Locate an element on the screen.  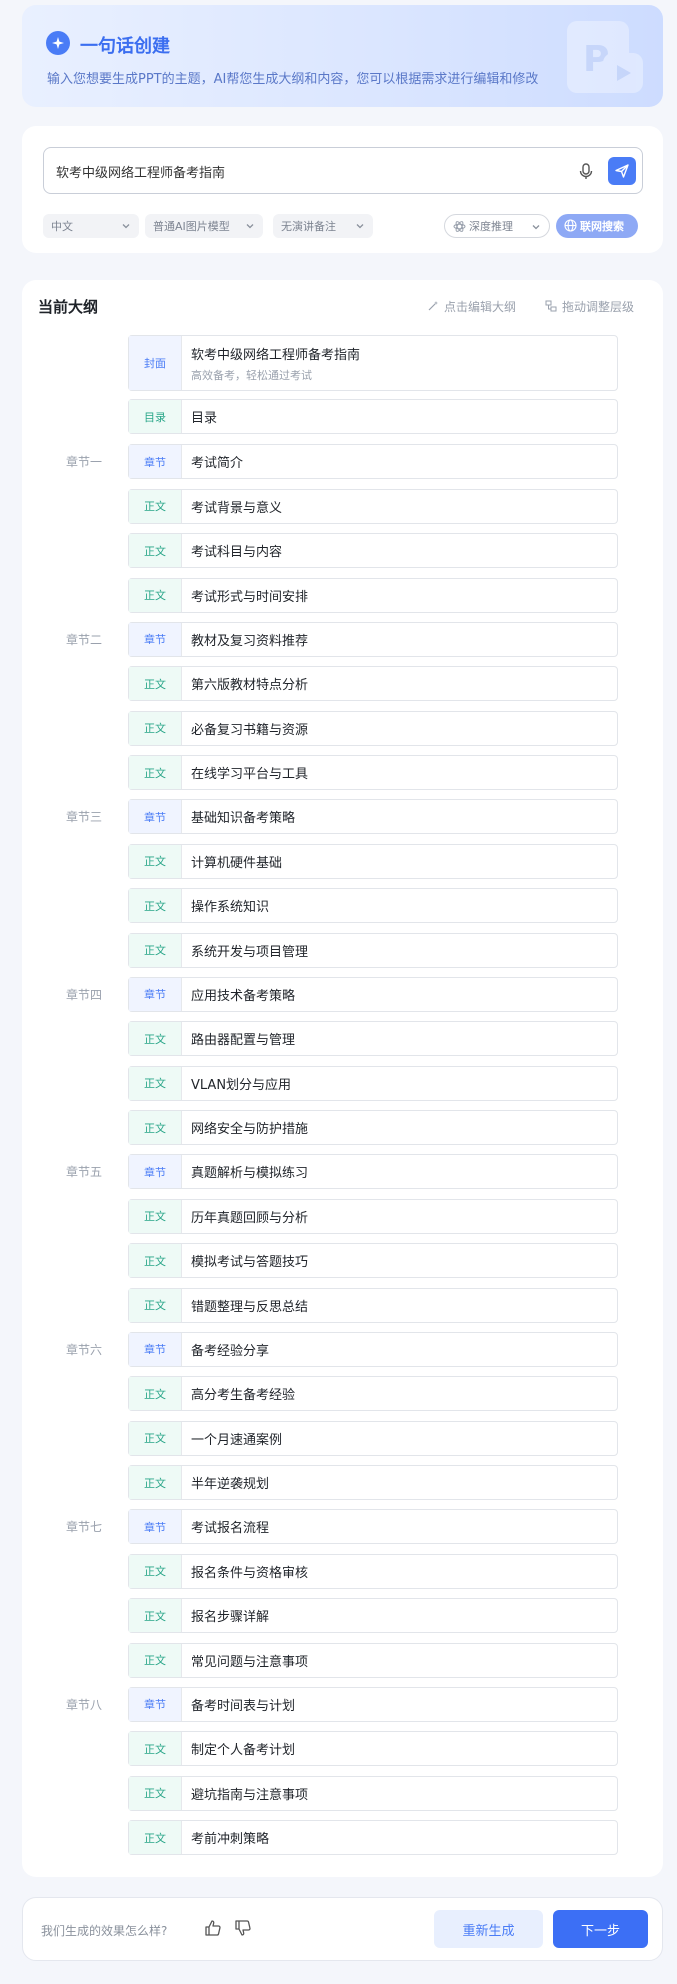
outline-row-chapter: 章节 备考时间表与计划 is located at coordinates (373, 1704).